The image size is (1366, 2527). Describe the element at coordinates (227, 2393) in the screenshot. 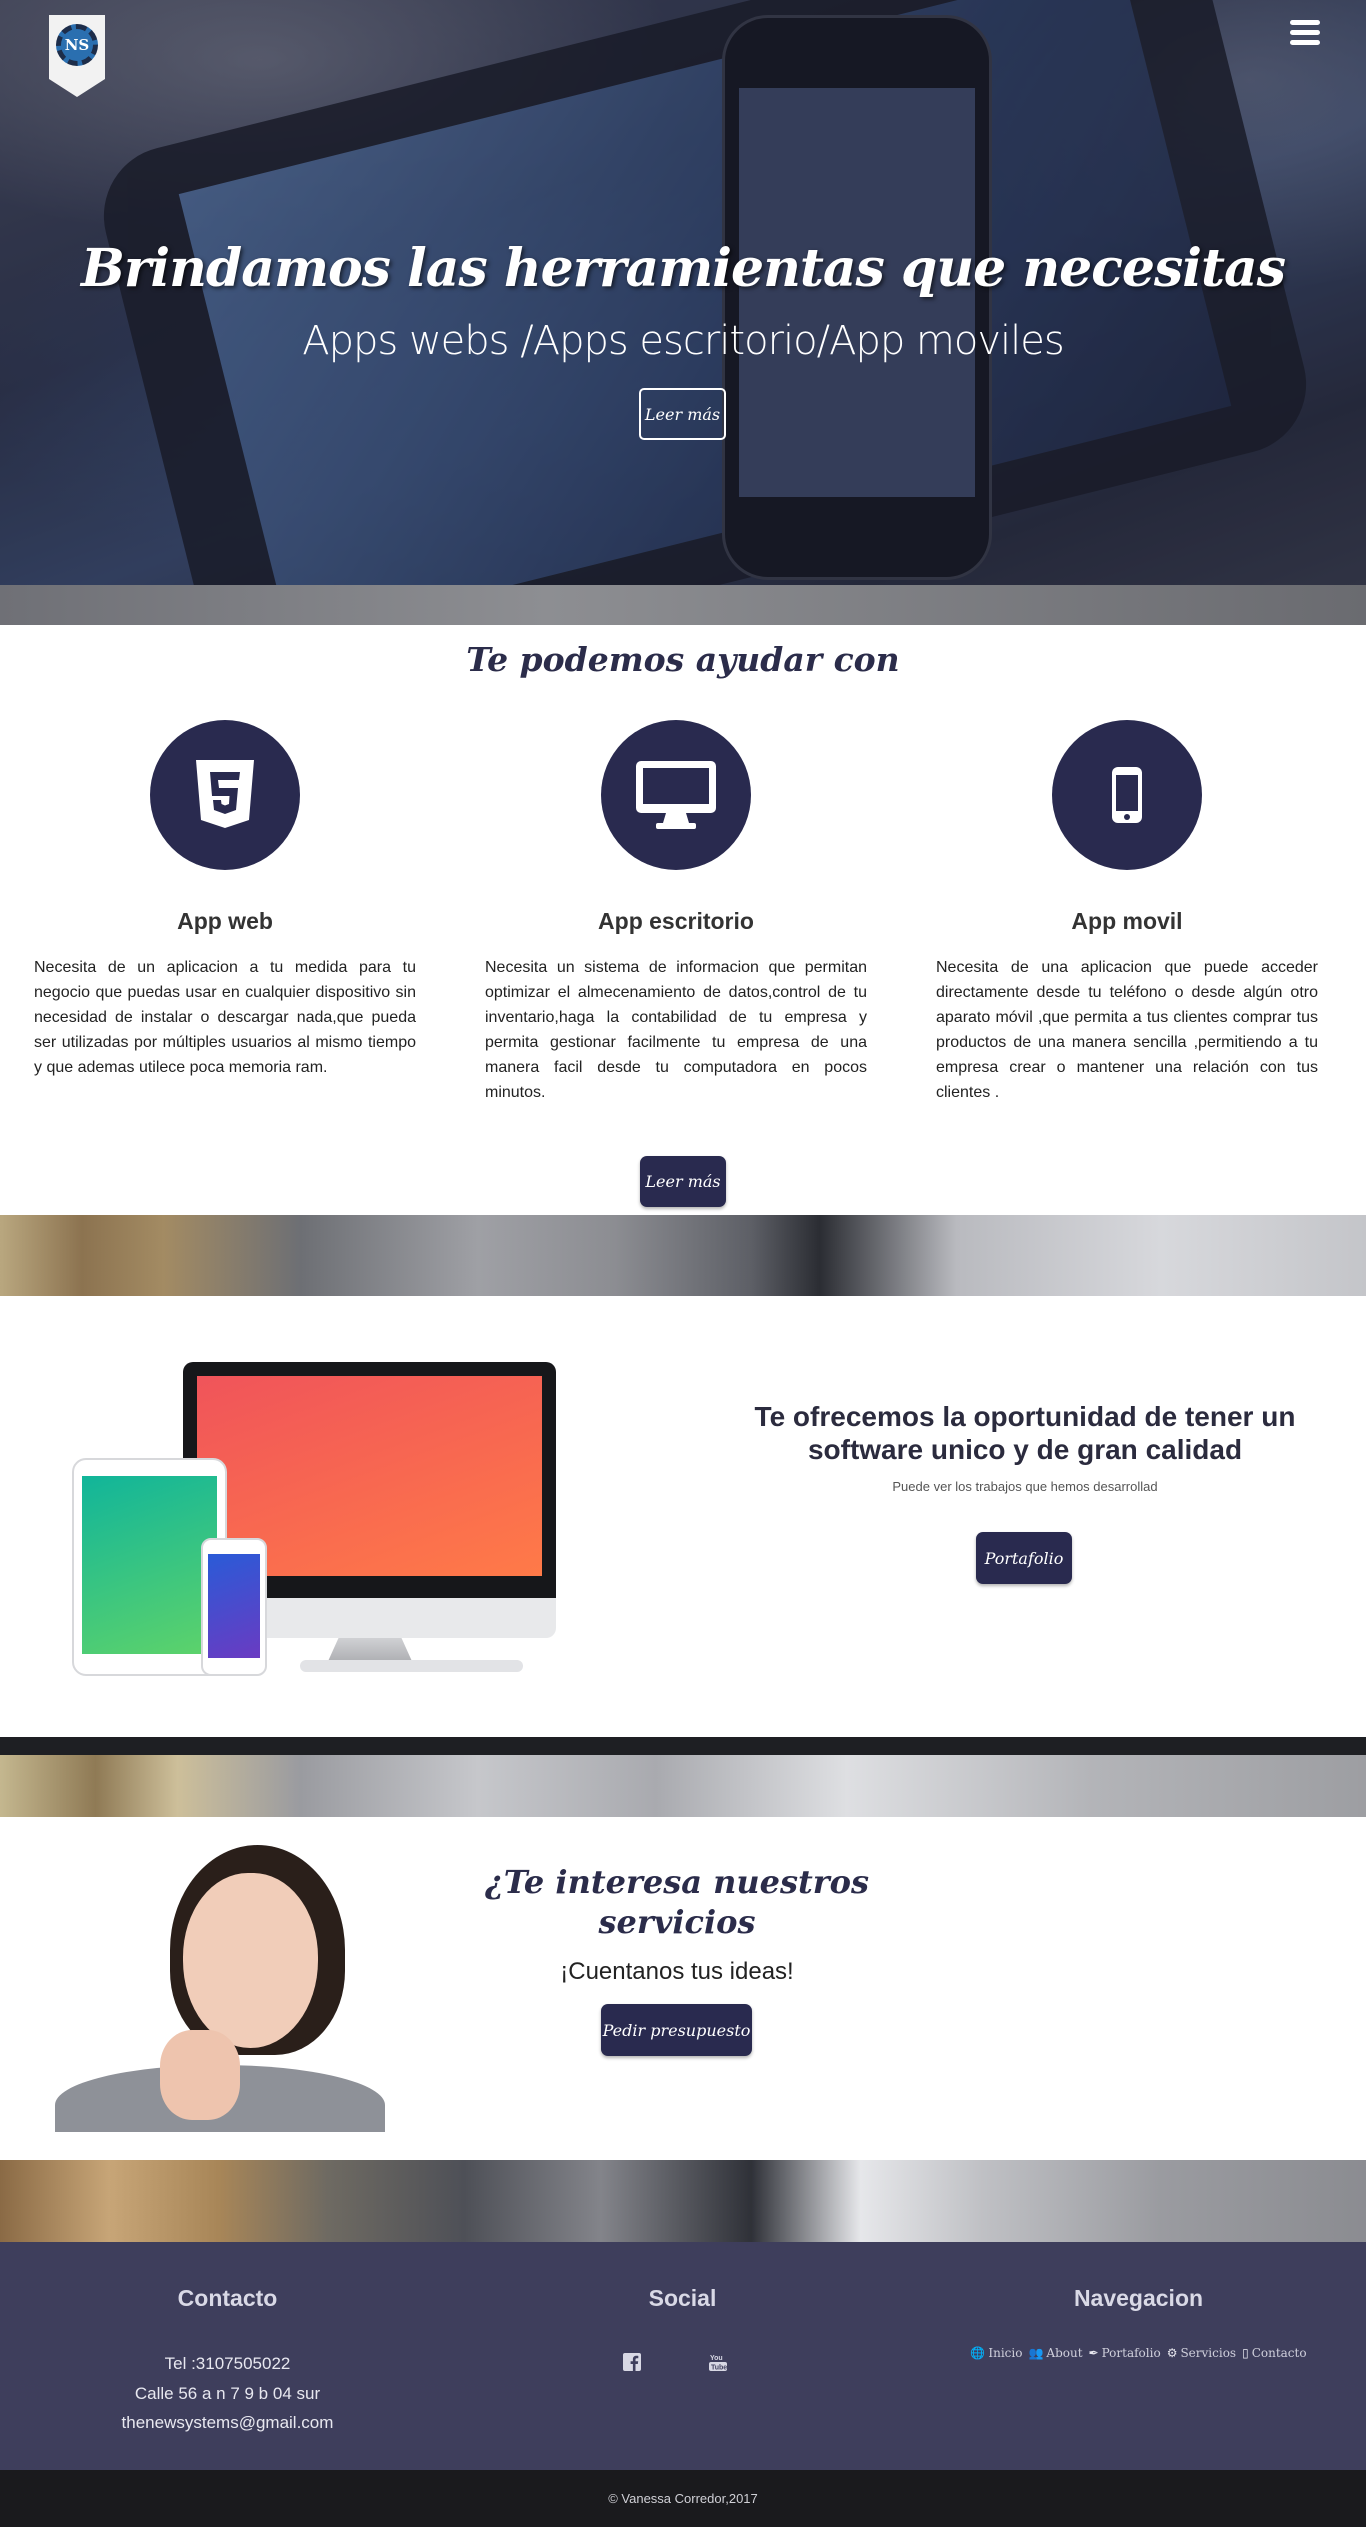

I see `footer-address: Calle 56 a n 7 9 b 04 sur` at that location.